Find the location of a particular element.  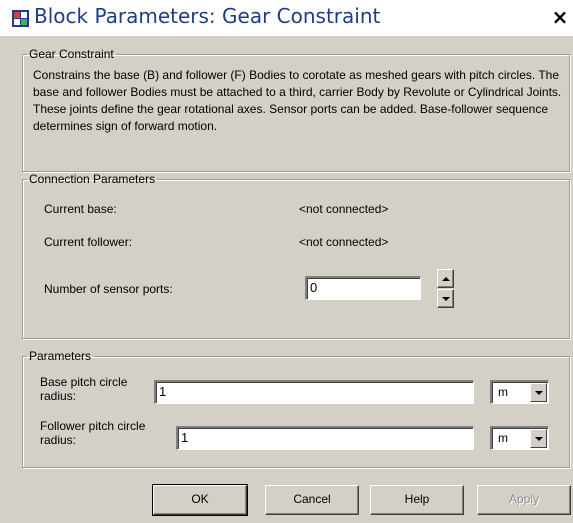

arrow-down-icon is located at coordinates (445, 298).